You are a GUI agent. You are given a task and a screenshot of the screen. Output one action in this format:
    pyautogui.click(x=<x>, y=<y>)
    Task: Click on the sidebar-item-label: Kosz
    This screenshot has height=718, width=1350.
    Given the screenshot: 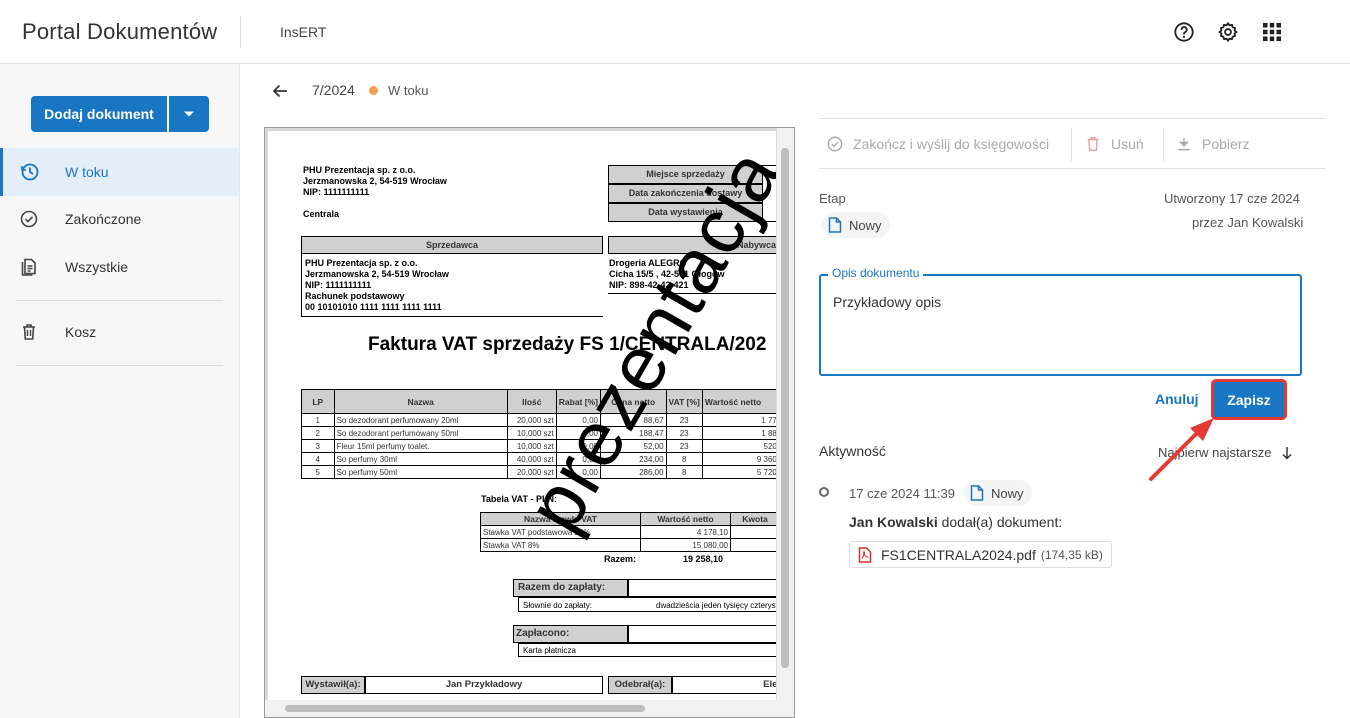 What is the action you would take?
    pyautogui.click(x=81, y=332)
    